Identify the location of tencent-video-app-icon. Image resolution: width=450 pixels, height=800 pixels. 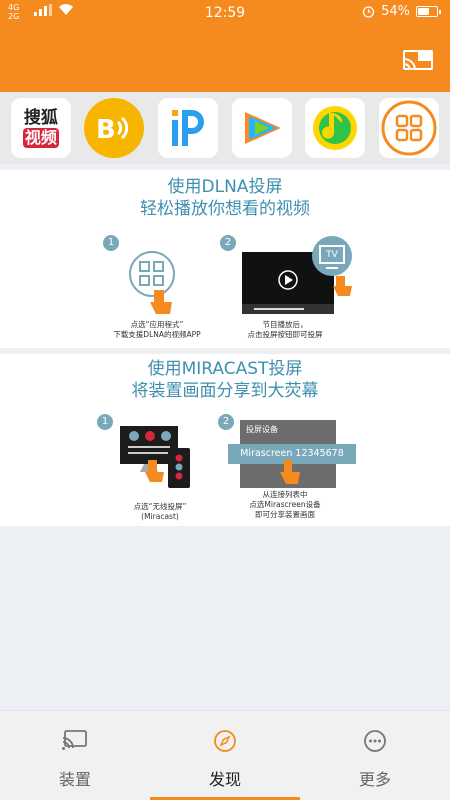
(261, 128).